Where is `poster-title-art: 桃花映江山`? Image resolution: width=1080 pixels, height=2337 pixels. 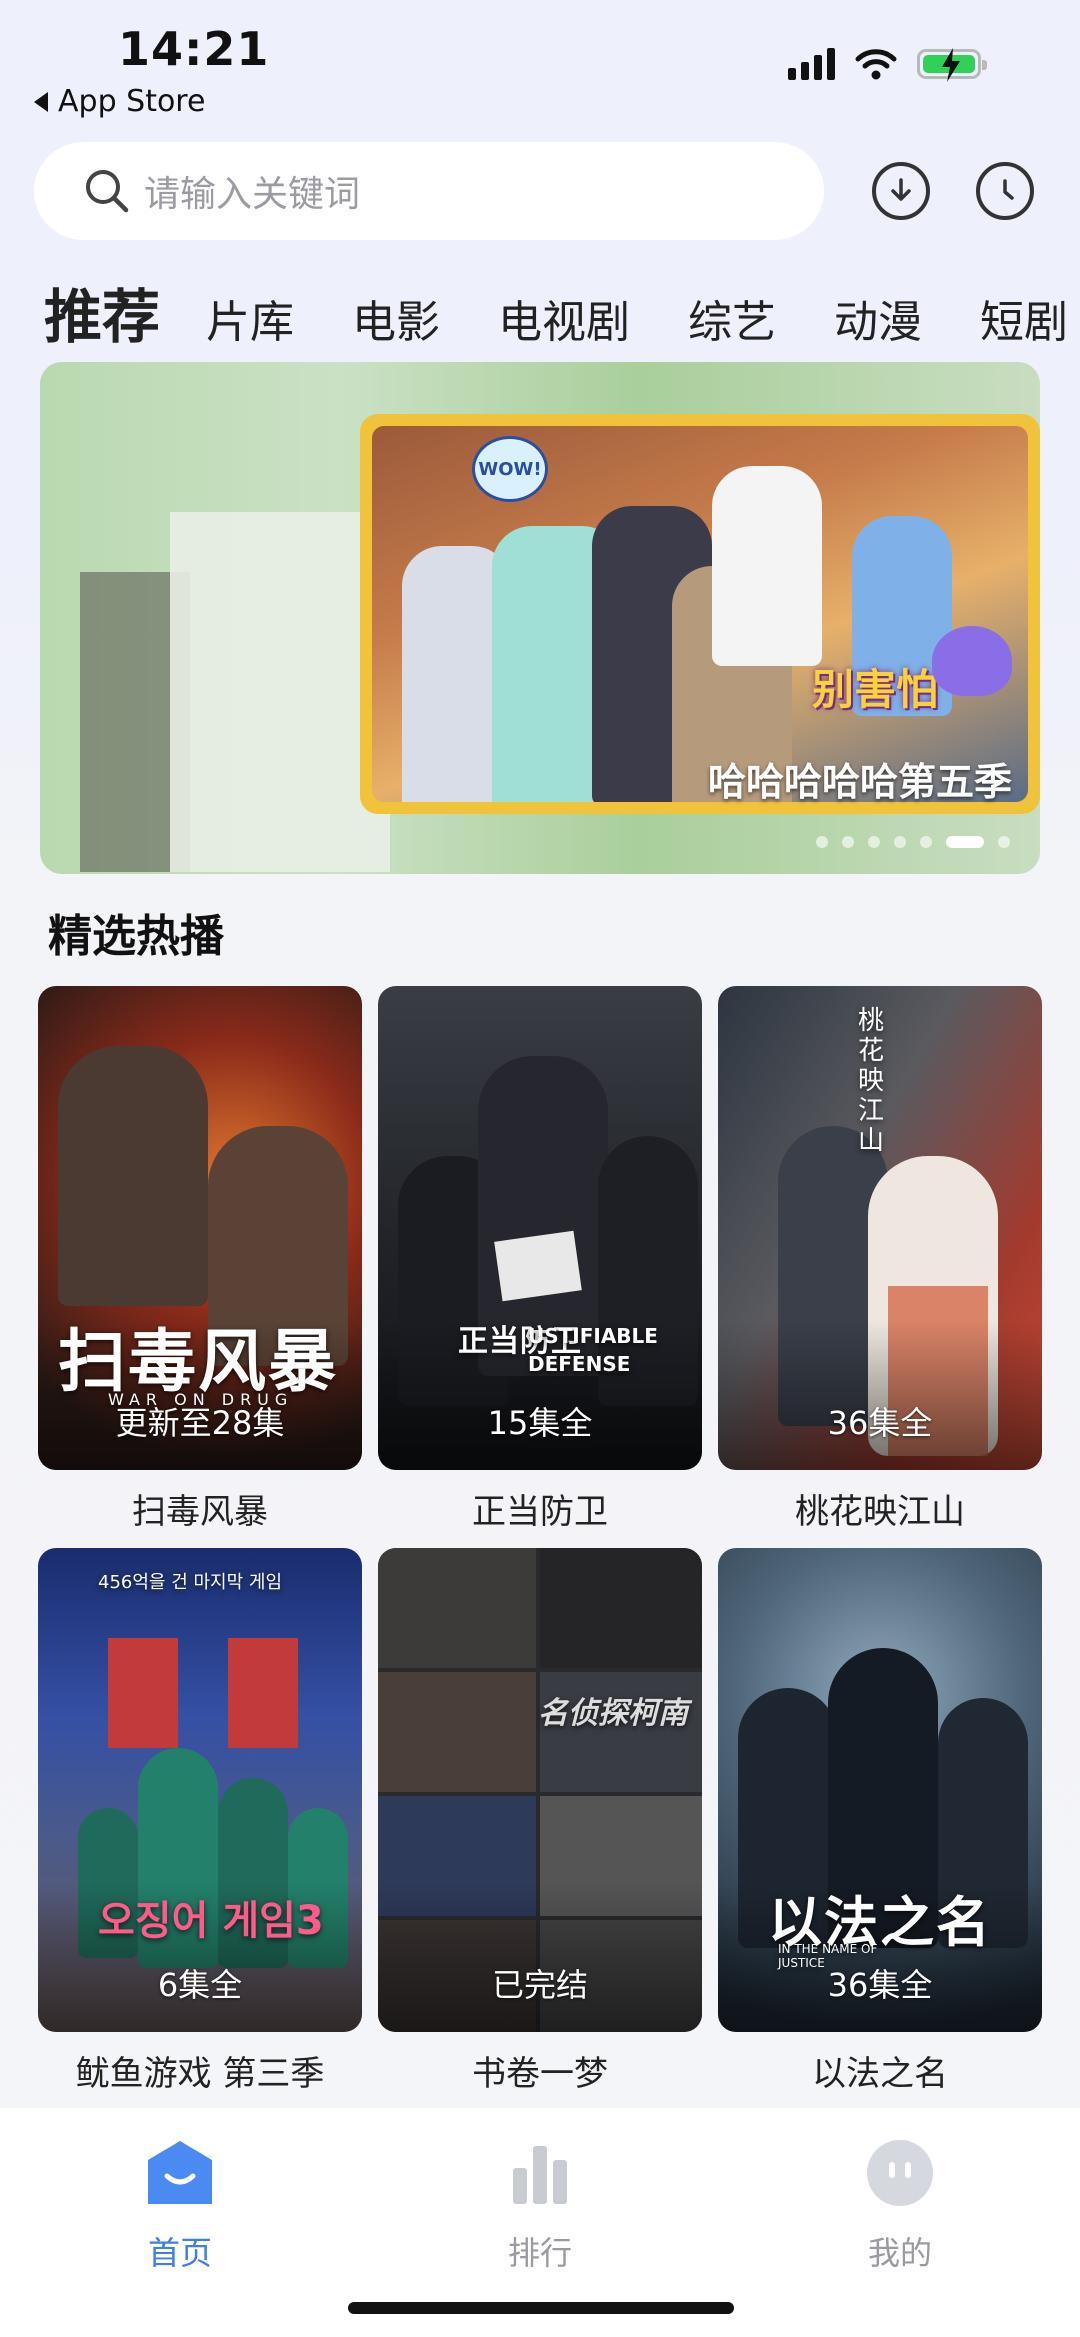 poster-title-art: 桃花映江山 is located at coordinates (871, 1081).